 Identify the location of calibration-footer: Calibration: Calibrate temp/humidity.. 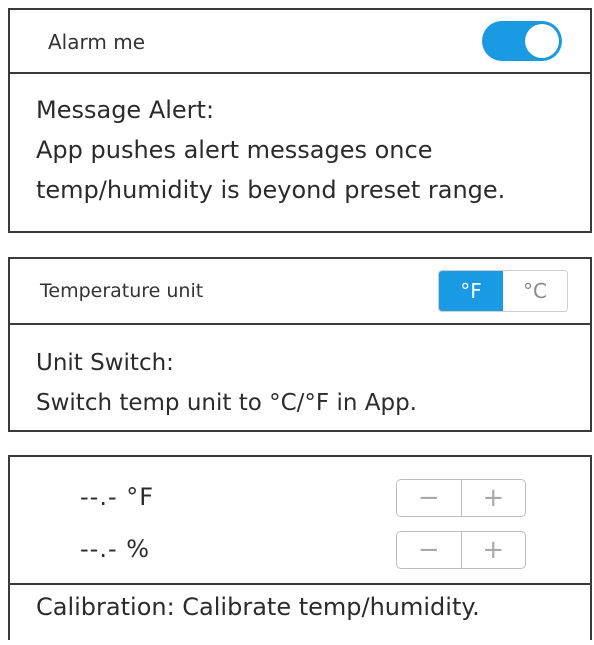
(300, 614).